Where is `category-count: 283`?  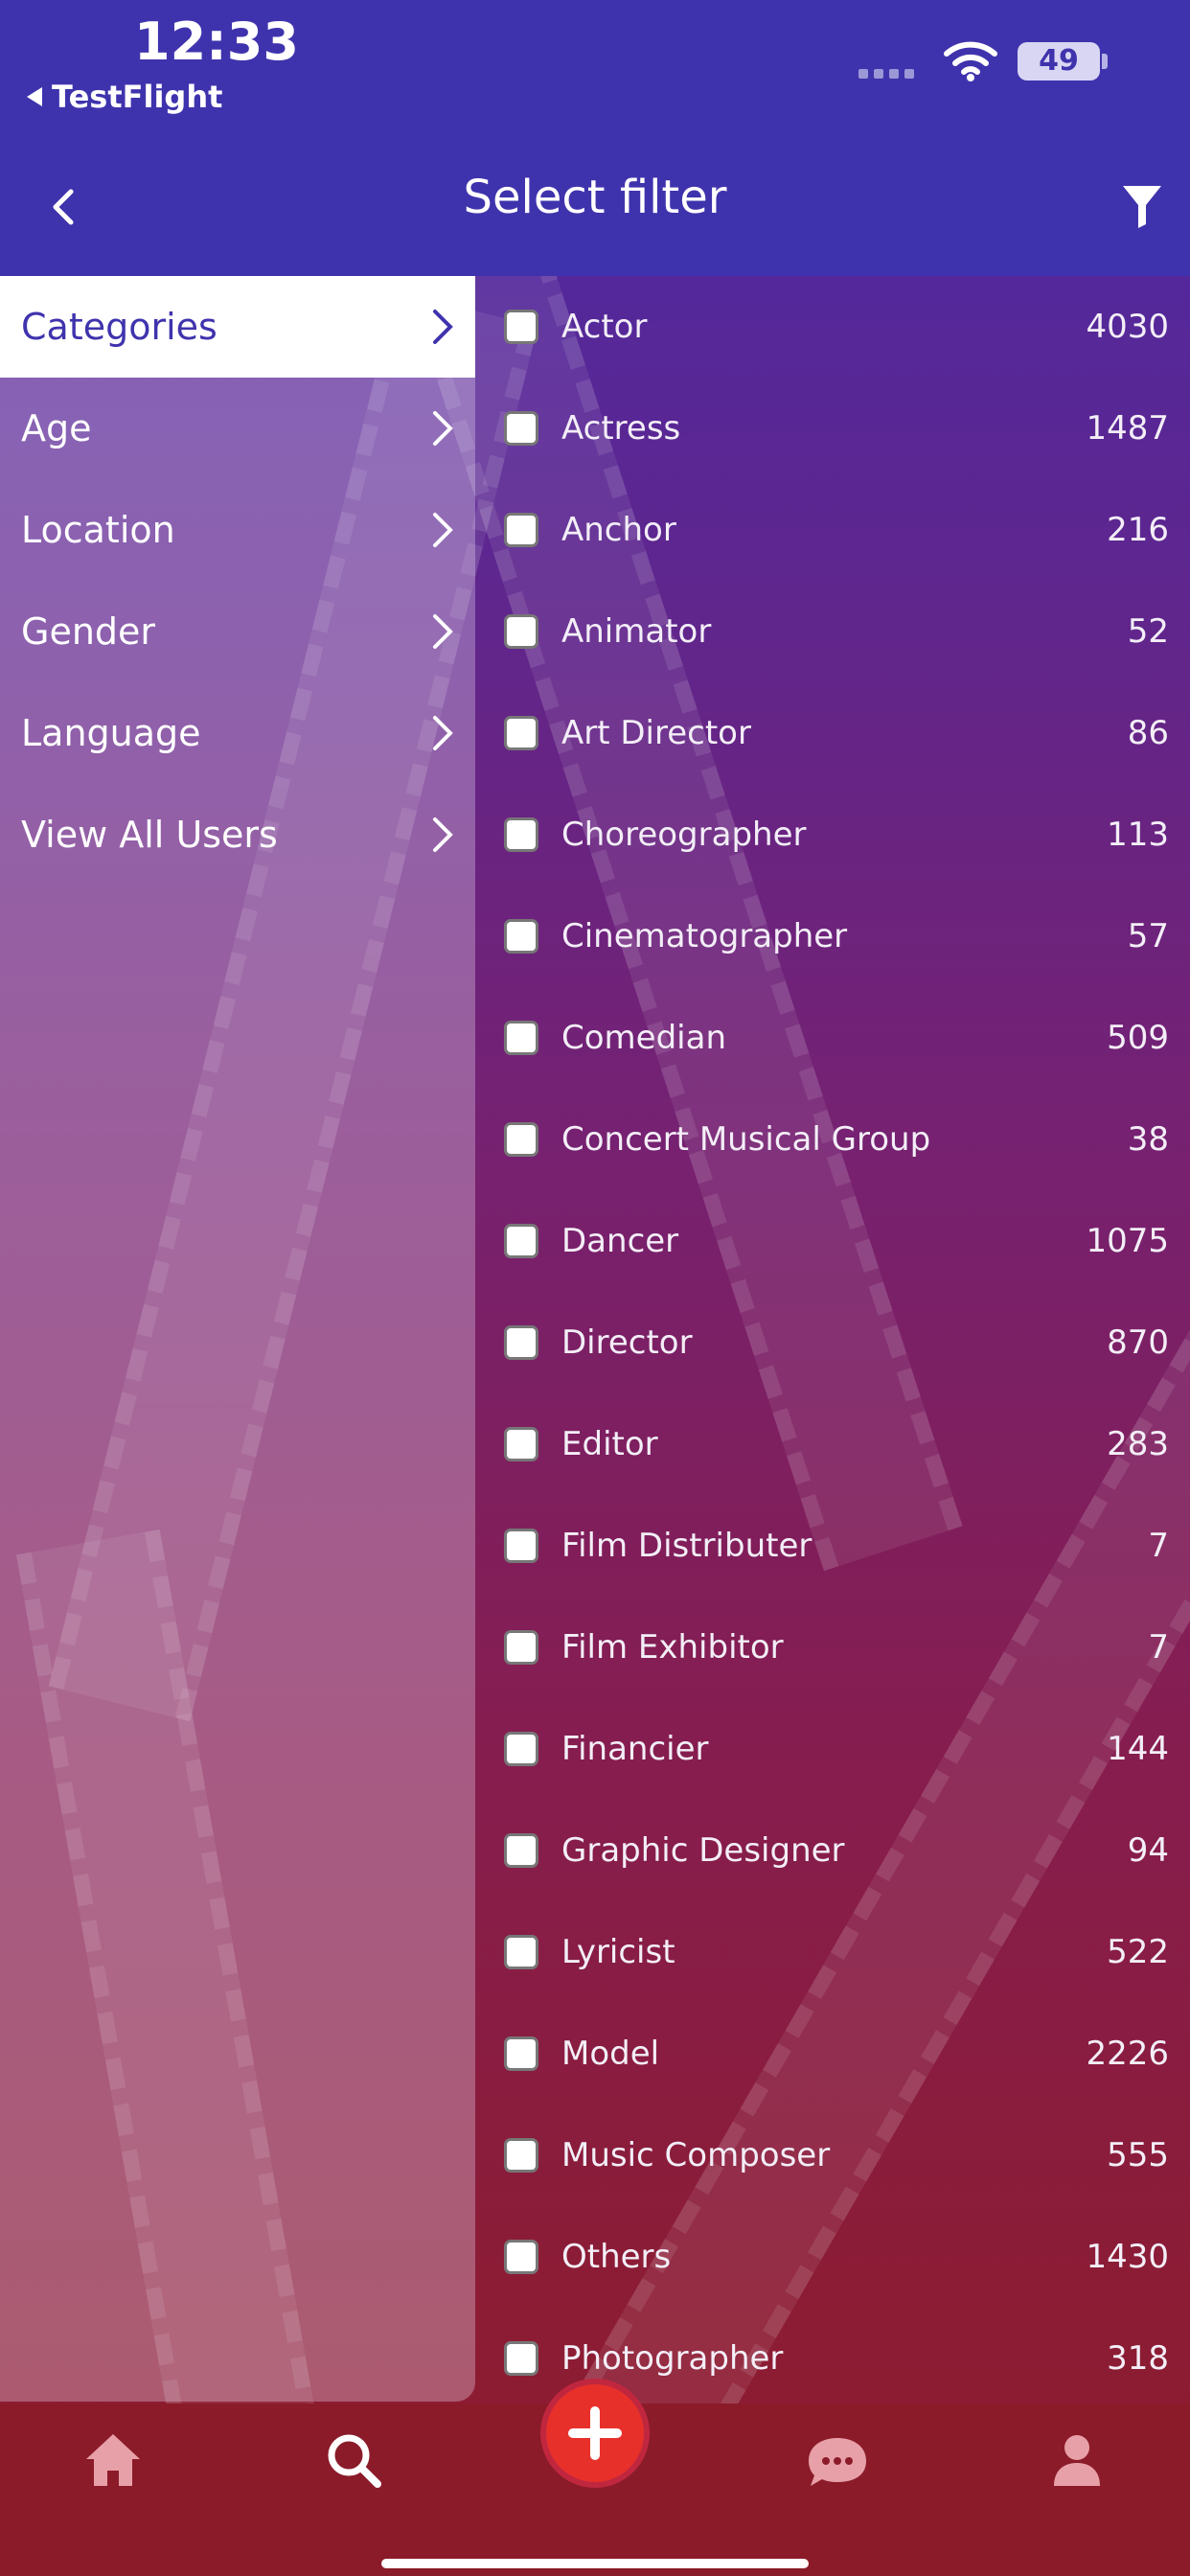
category-count: 283 is located at coordinates (1138, 1444).